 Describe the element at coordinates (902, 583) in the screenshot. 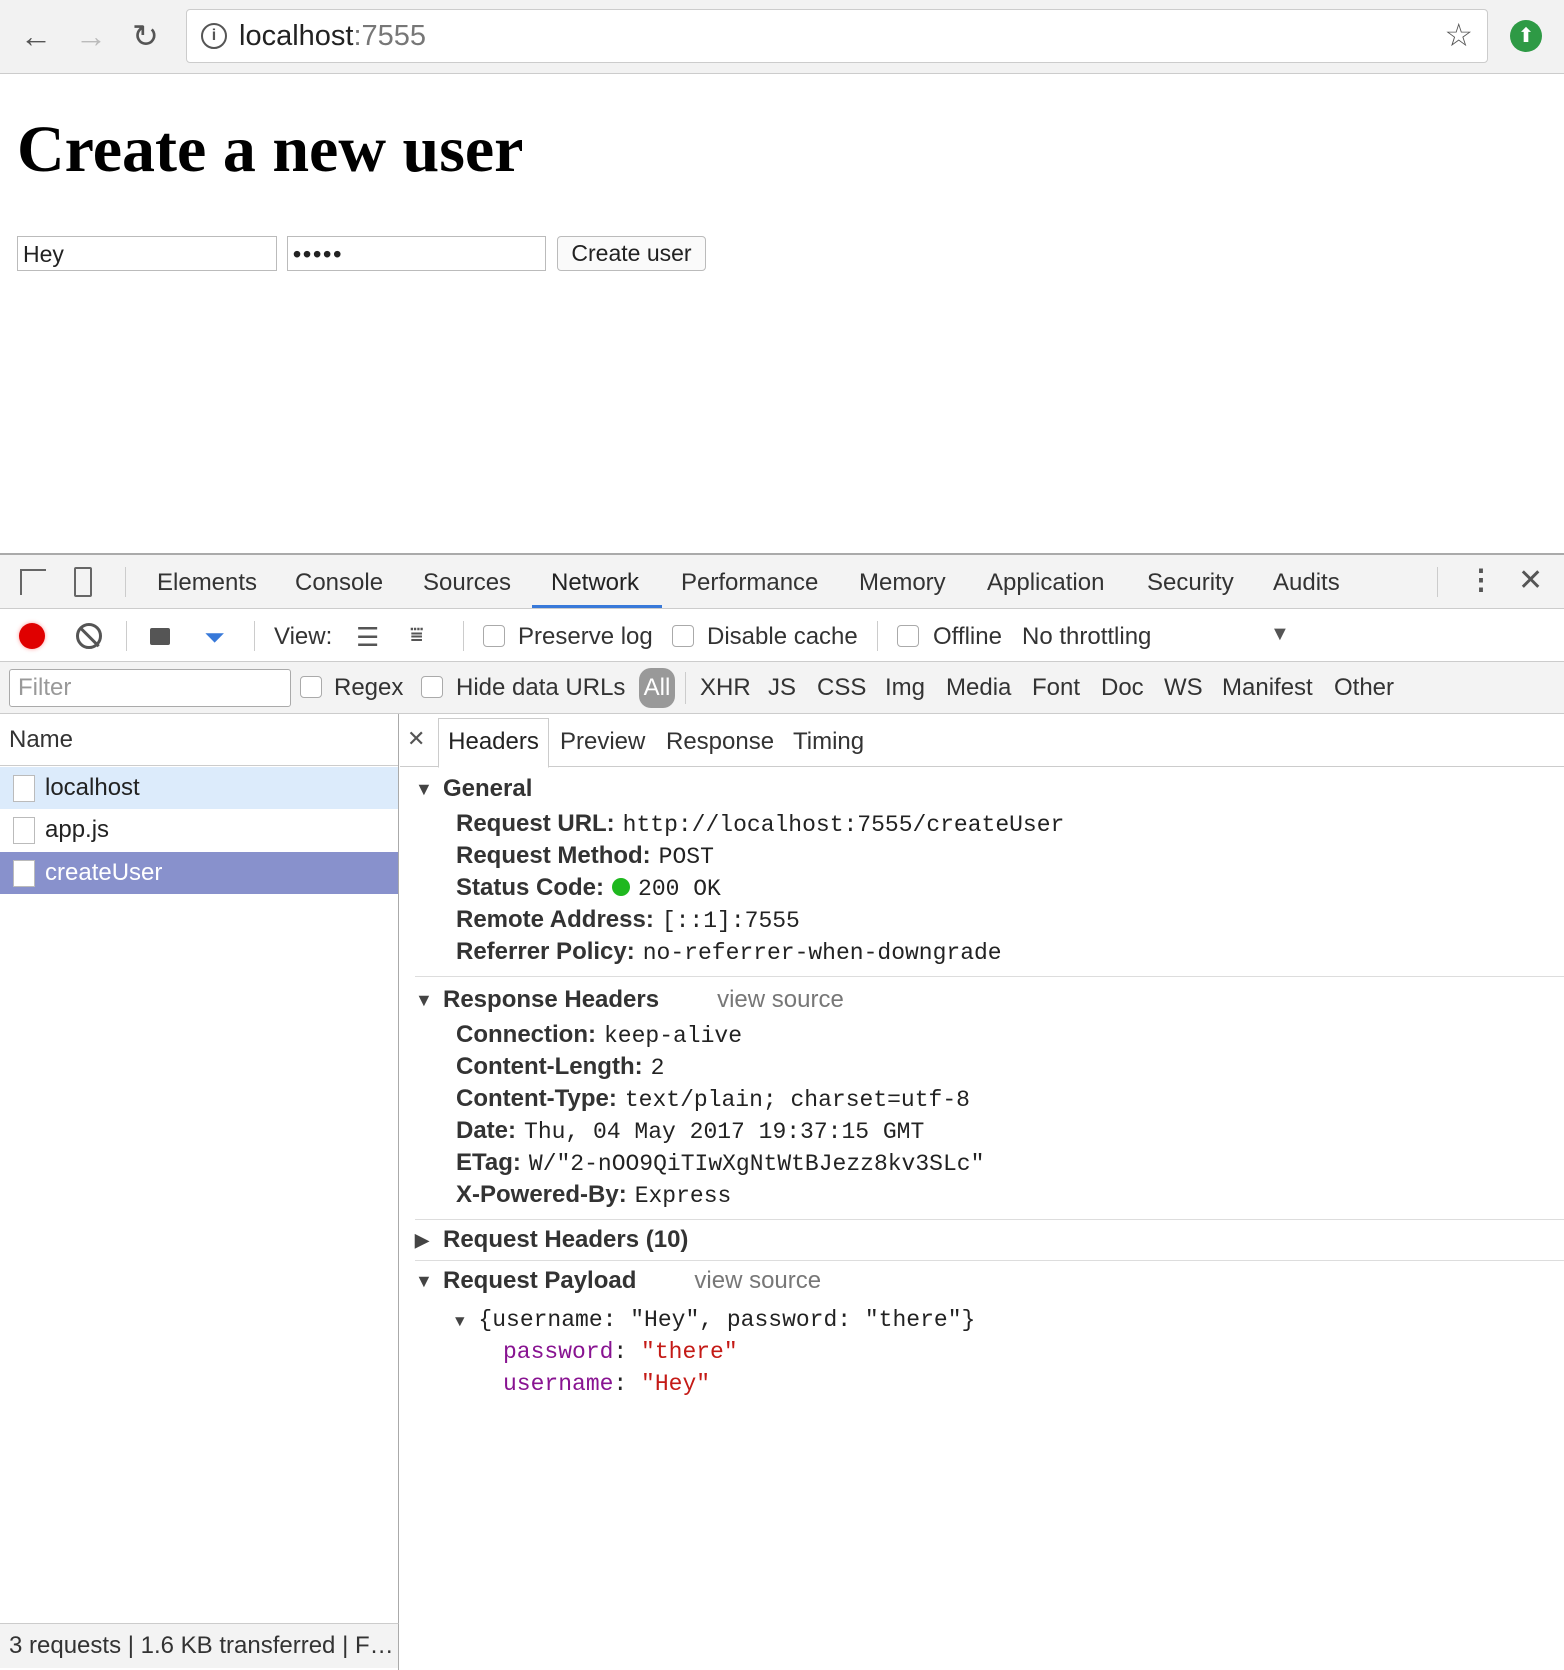

I see `tab-memory: Memory` at that location.